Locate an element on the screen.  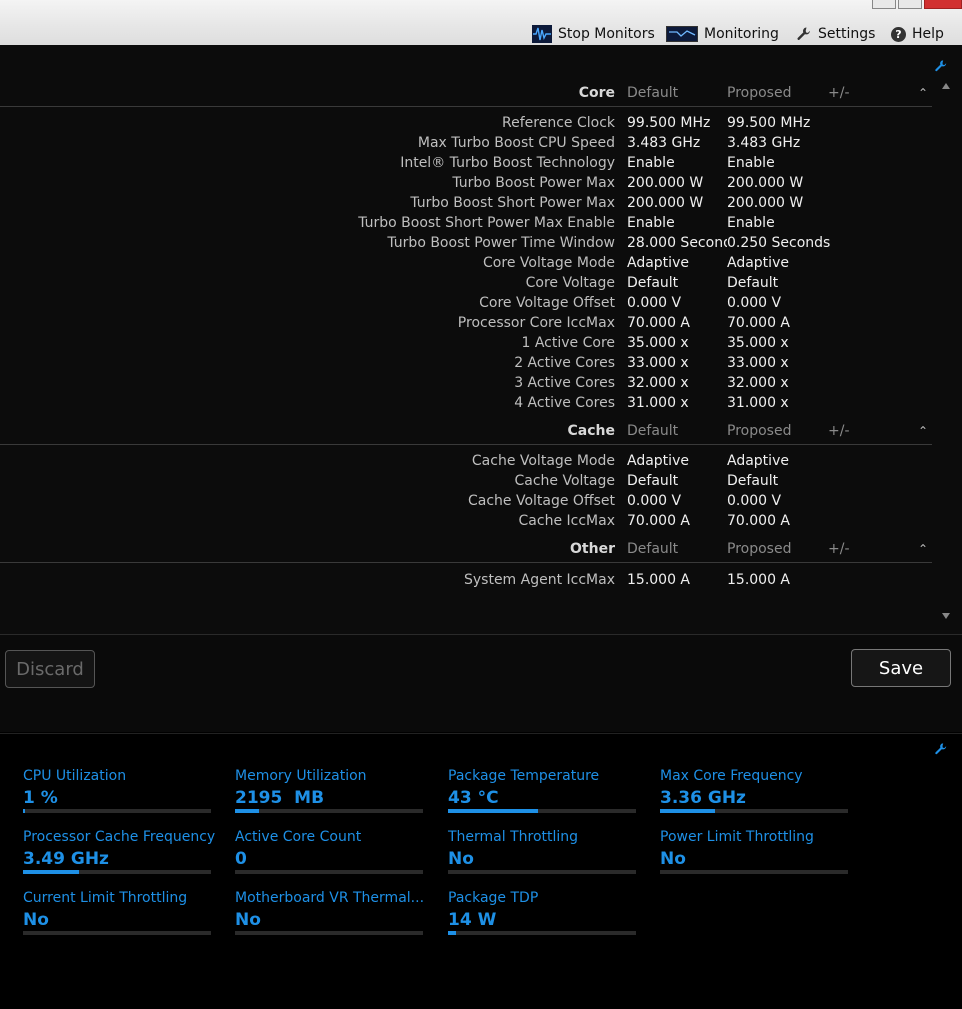
scroll-up-icon is located at coordinates (946, 86).